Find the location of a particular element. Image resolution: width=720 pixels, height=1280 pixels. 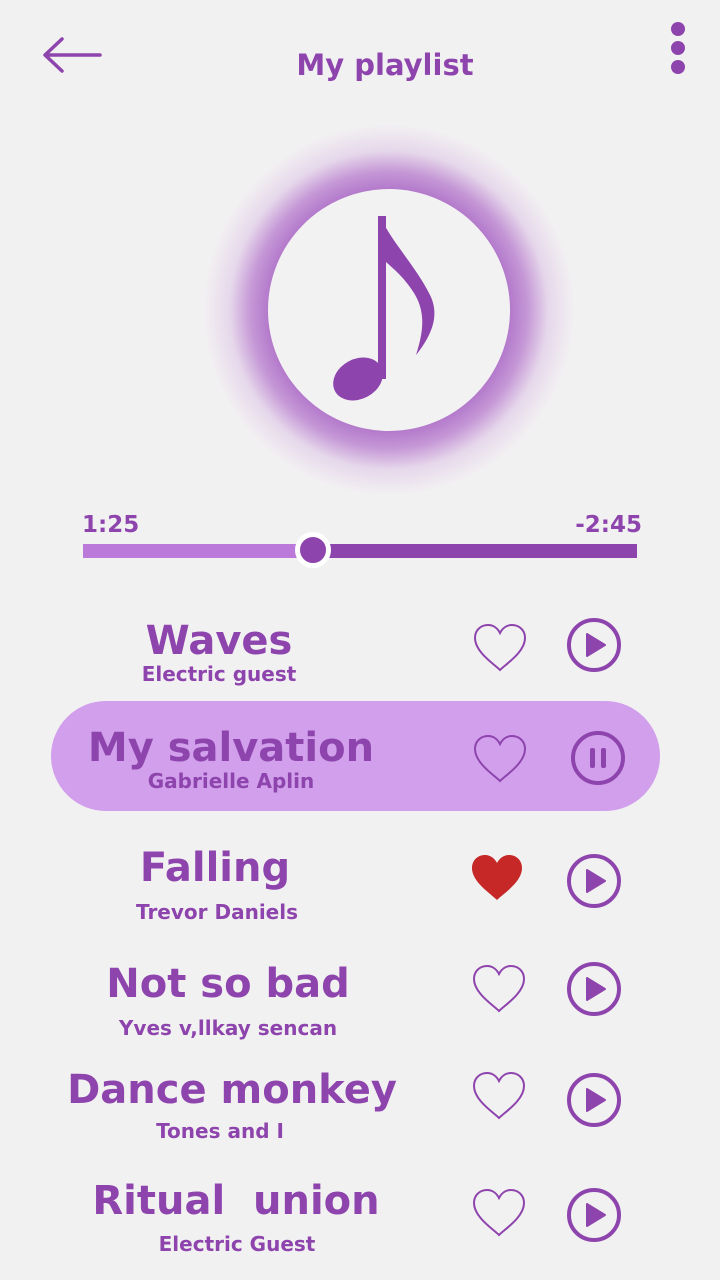

song-title: My salvation is located at coordinates (231, 748).